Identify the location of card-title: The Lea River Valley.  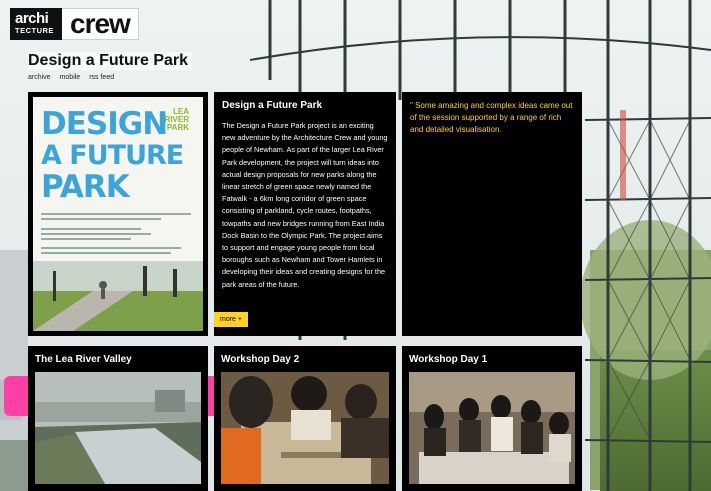
(83, 359).